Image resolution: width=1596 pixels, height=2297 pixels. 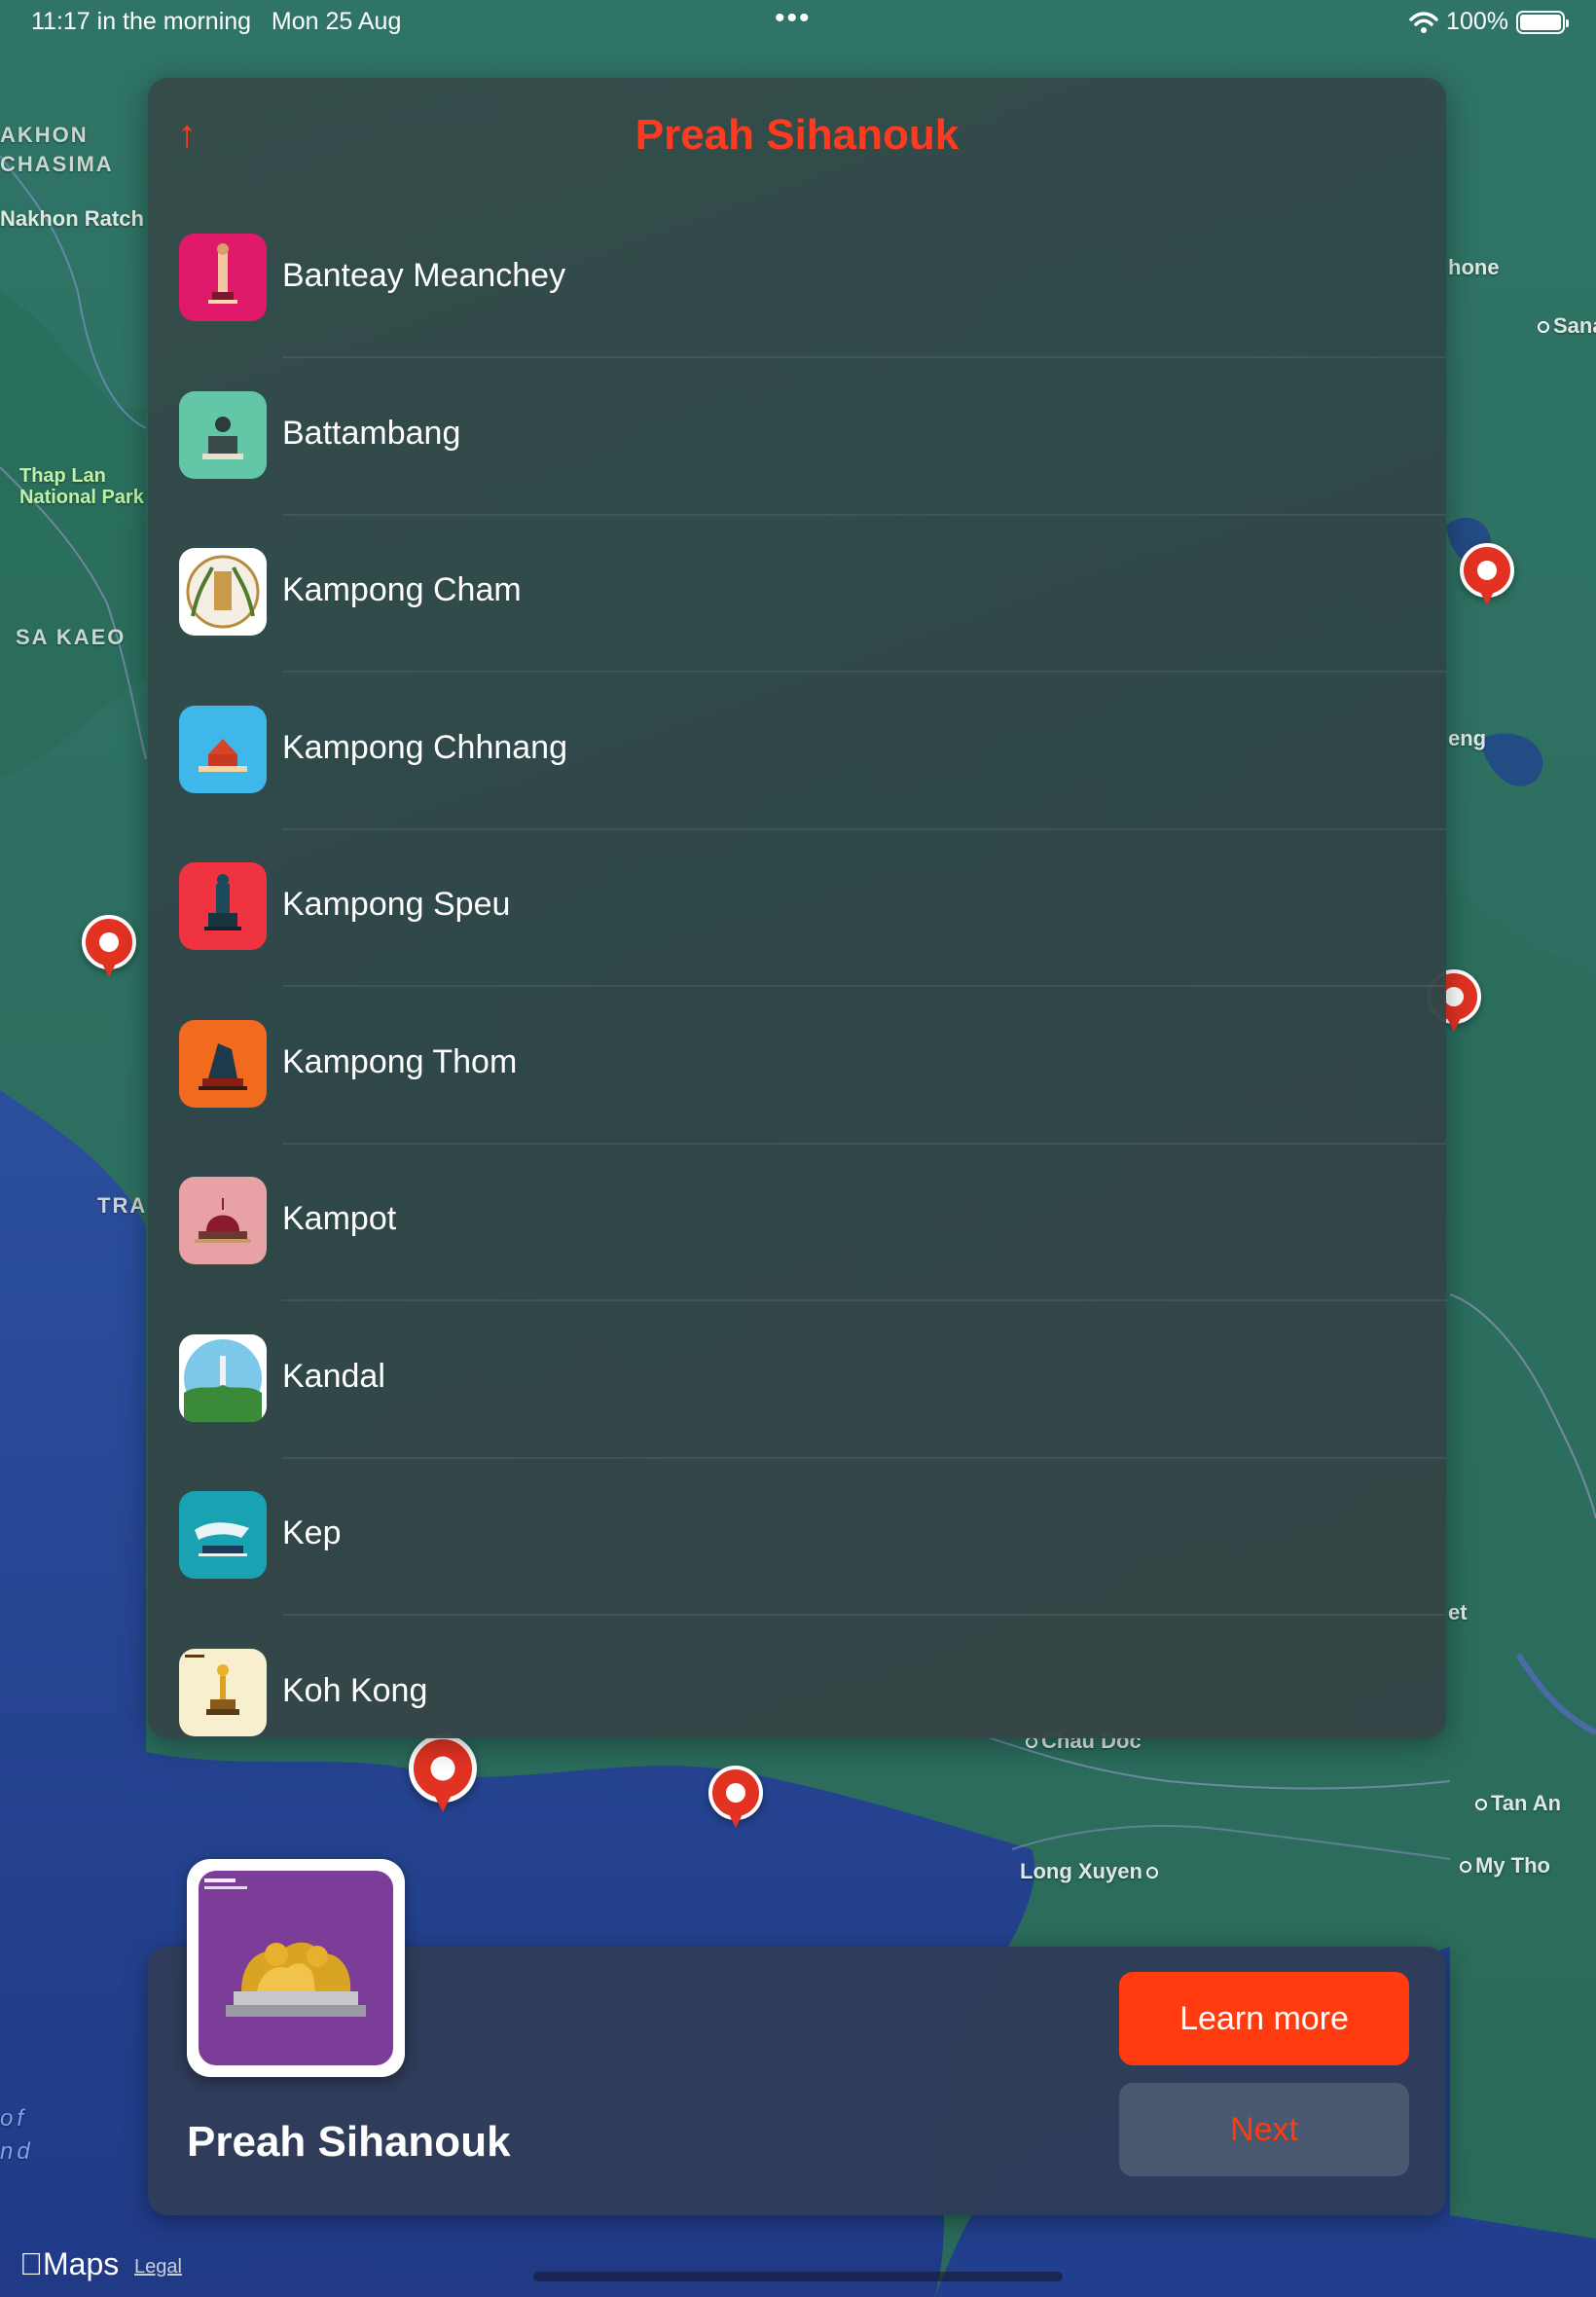 What do you see at coordinates (1477, 21) in the screenshot?
I see `battery-percentage: 100%` at bounding box center [1477, 21].